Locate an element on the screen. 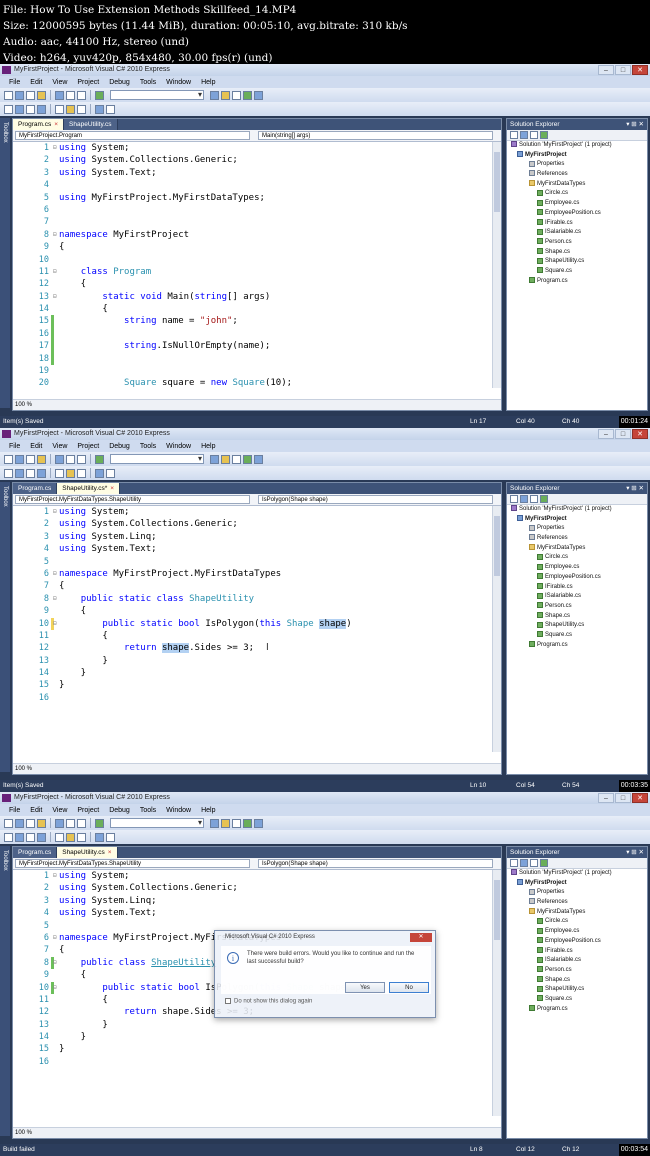 The image size is (650, 1156). type-dropdown: MyFirstProject.Program is located at coordinates (132, 135).